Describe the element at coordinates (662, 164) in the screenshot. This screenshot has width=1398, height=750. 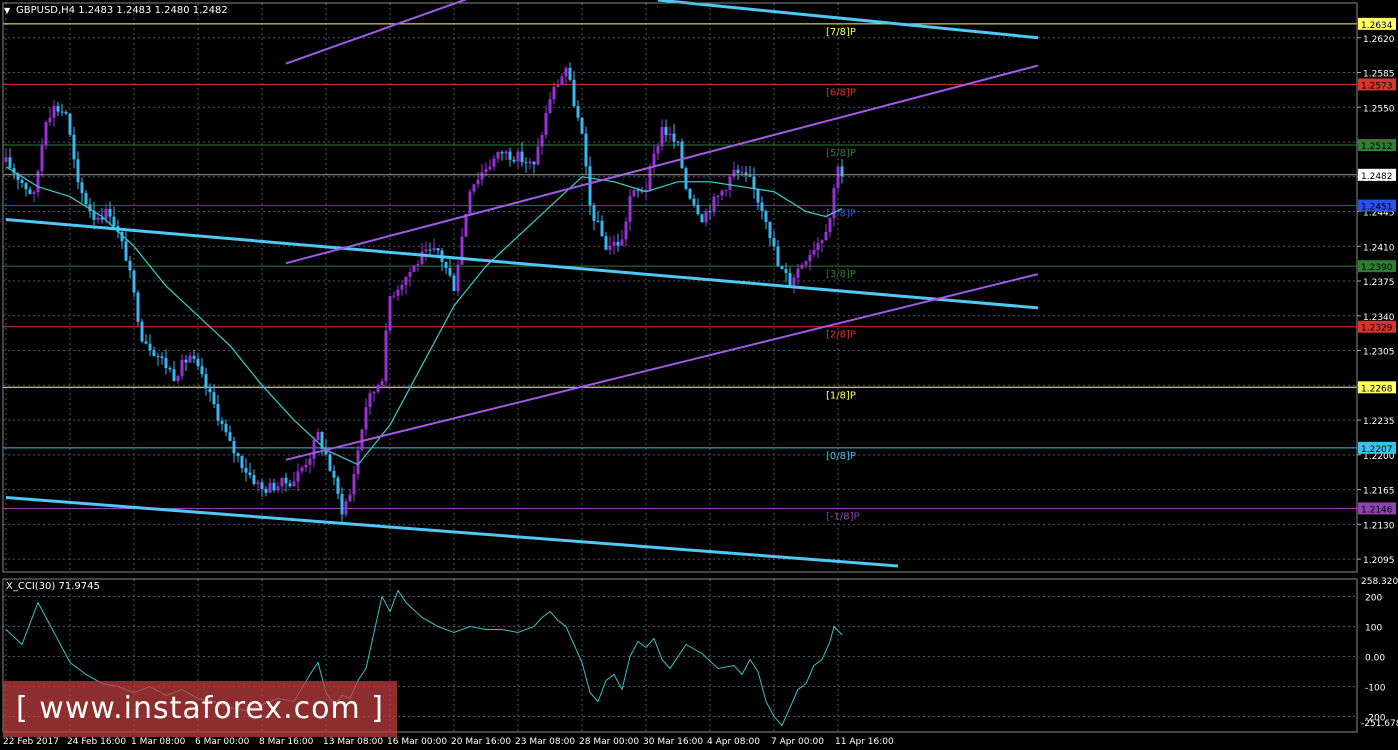
I see `trend-line` at that location.